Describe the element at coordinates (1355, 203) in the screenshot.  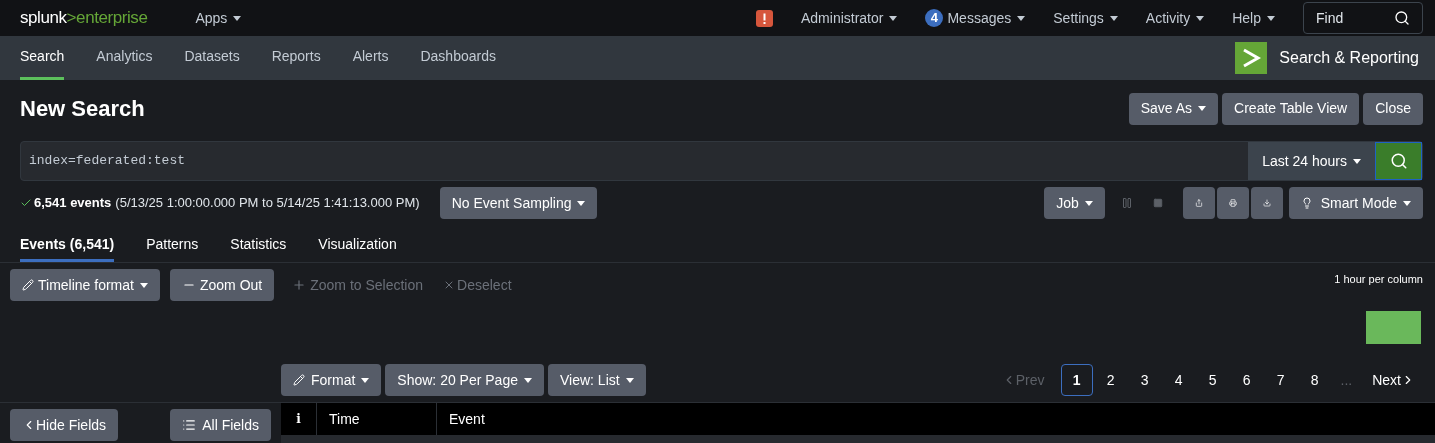
I see `search-mode-menu: Smart Mode` at that location.